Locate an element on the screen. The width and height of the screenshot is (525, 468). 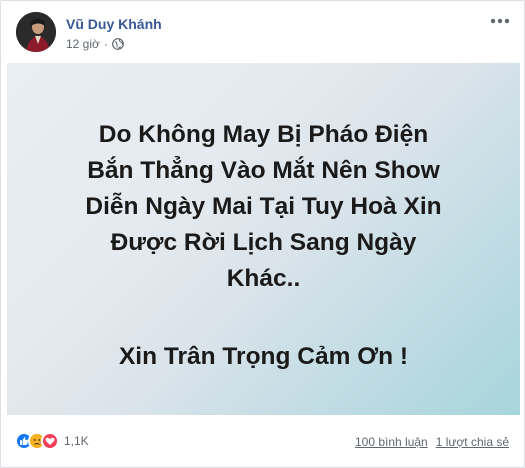
love-icon is located at coordinates (50, 441).